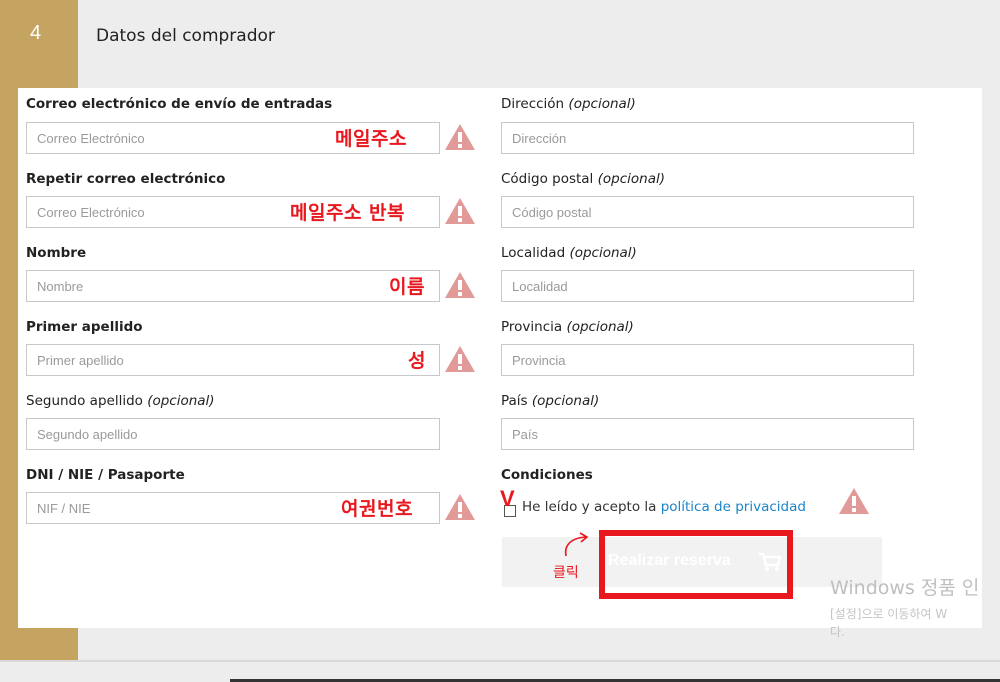 The image size is (1000, 682). What do you see at coordinates (567, 327) in the screenshot?
I see `province-label: Provincia (opcional)` at bounding box center [567, 327].